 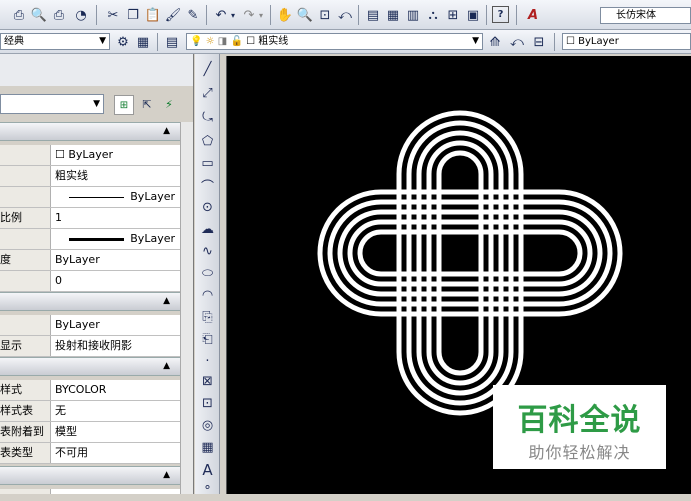 I want to click on make-current-layer-icon: ⟰, so click(x=495, y=42).